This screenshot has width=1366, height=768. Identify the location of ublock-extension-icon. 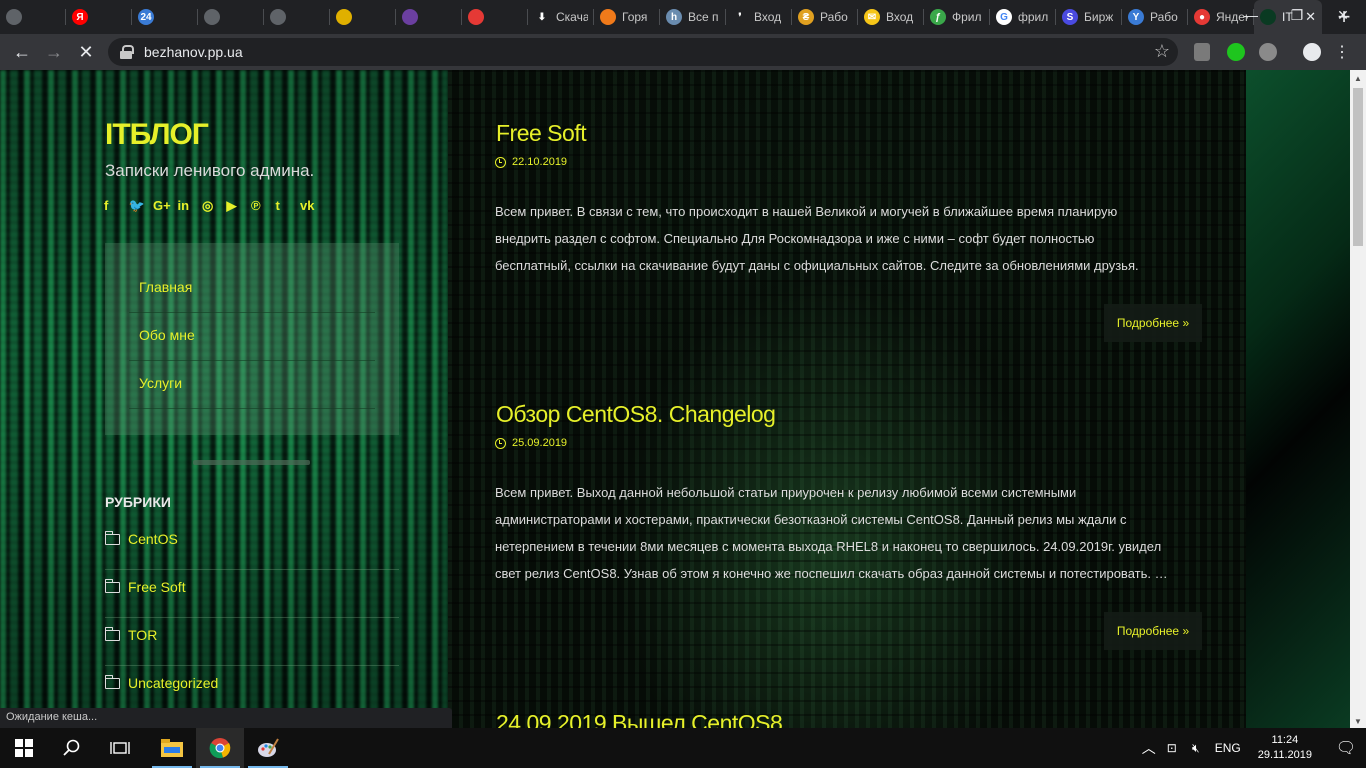
(1202, 52).